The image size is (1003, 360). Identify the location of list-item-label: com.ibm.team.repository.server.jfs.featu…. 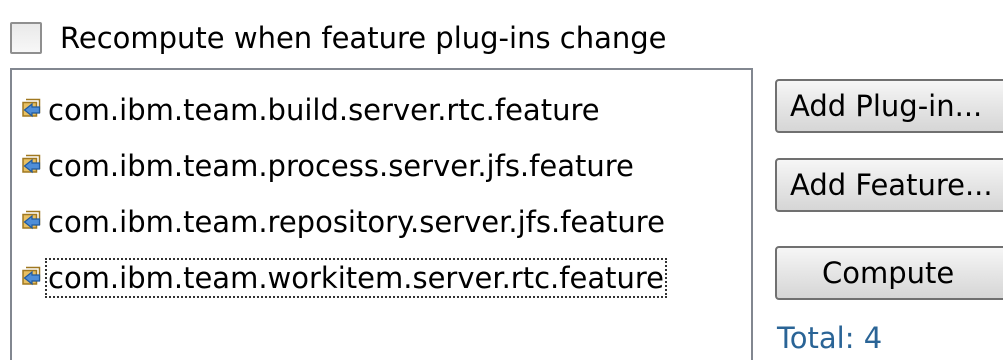
(356, 222).